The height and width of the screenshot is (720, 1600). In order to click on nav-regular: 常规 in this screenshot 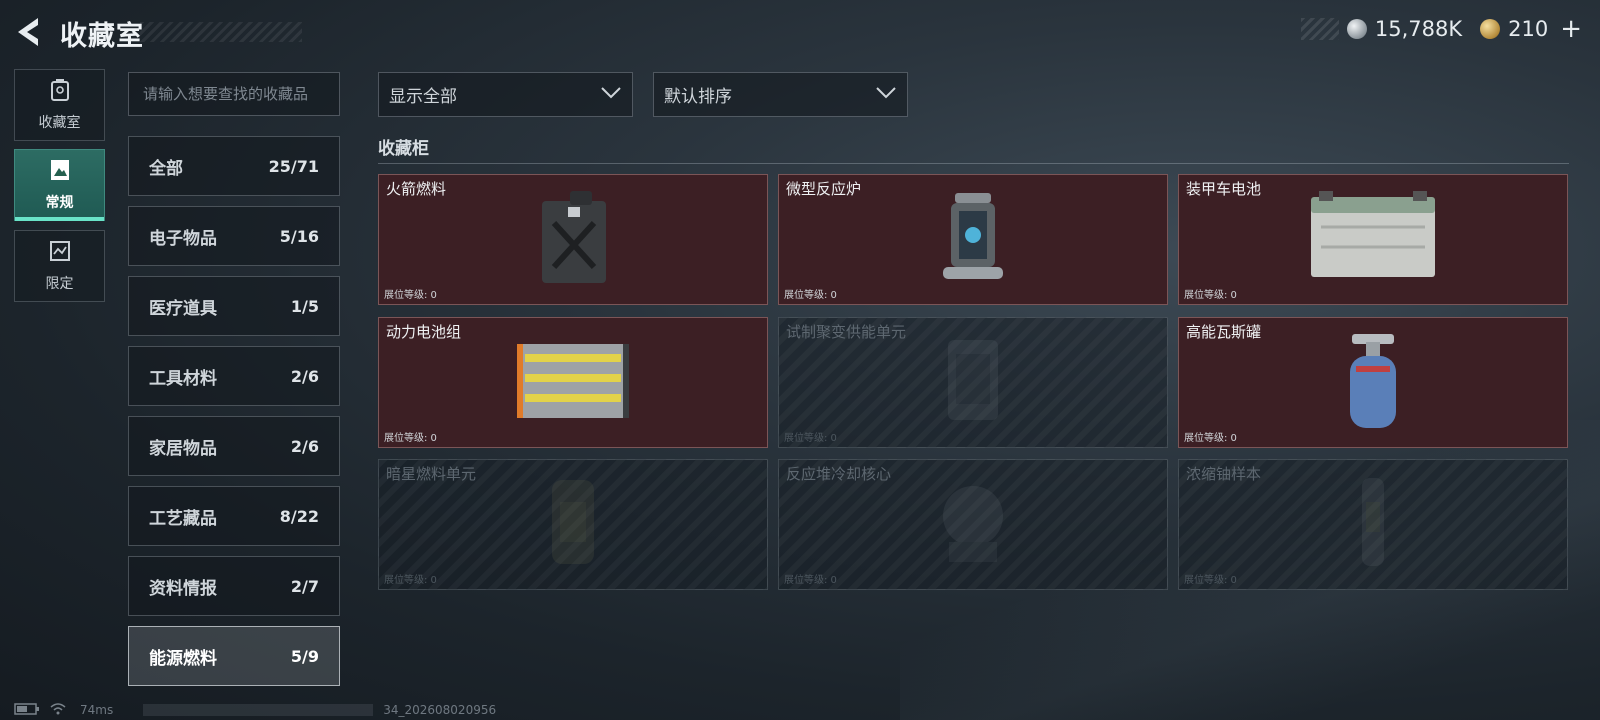, I will do `click(59, 185)`.